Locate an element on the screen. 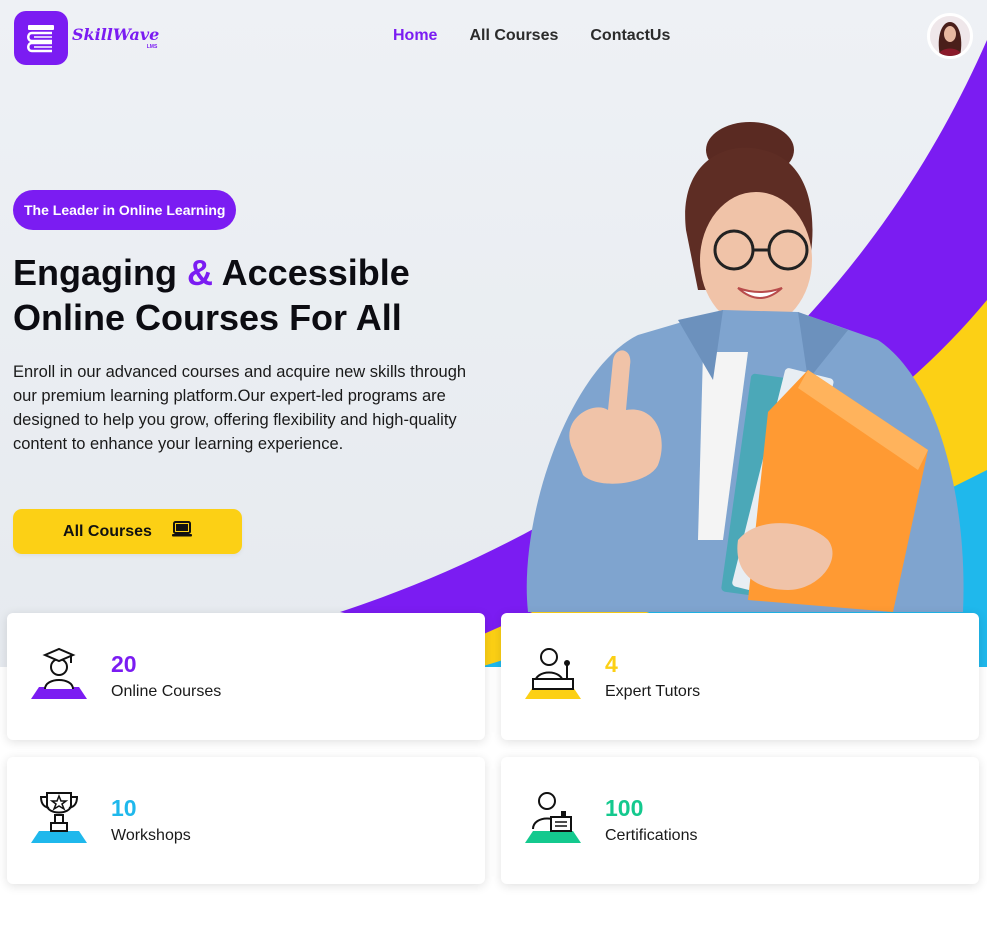 Image resolution: width=987 pixels, height=934 pixels. stat-value: 100 is located at coordinates (624, 808).